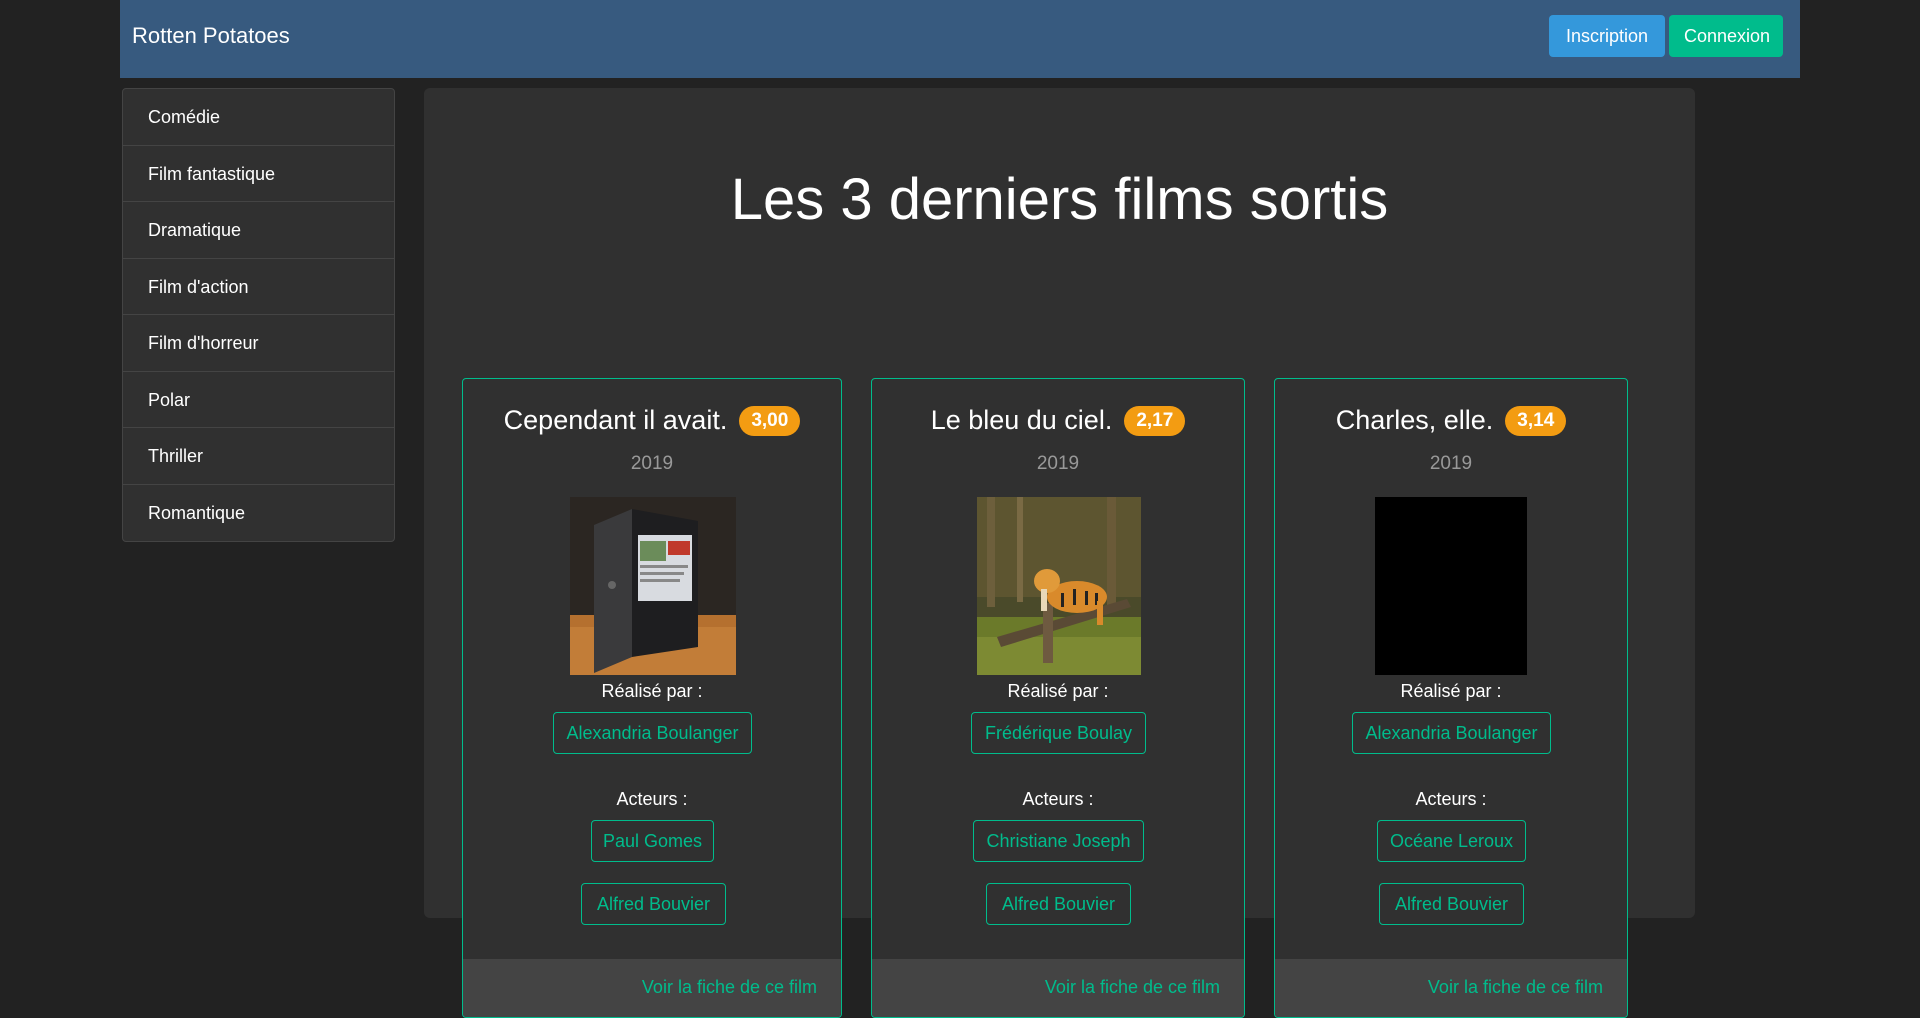  What do you see at coordinates (258, 117) in the screenshot?
I see `sidebar-item-comedie: Comédie` at bounding box center [258, 117].